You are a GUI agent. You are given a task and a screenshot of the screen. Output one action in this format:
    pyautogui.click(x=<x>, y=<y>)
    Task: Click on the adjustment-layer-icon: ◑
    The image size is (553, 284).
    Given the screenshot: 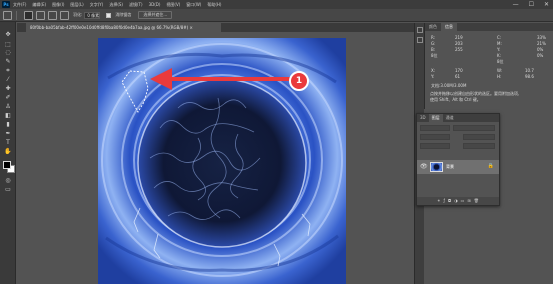 What is the action you would take?
    pyautogui.click(x=456, y=201)
    